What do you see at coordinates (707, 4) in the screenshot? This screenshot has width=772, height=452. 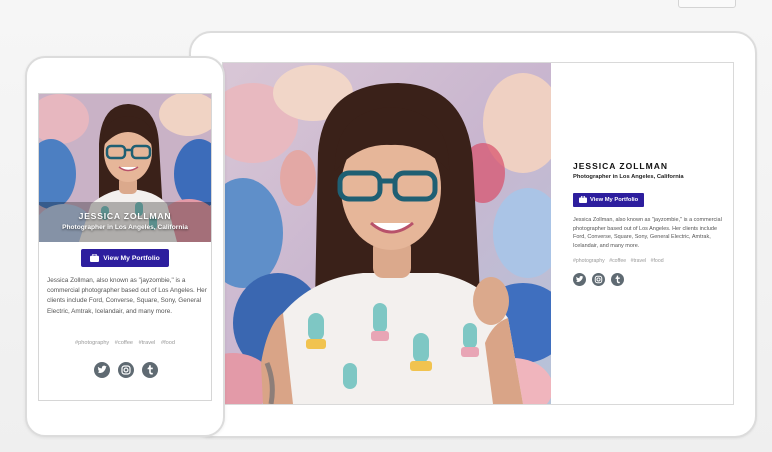 I see `top-edge-tab` at bounding box center [707, 4].